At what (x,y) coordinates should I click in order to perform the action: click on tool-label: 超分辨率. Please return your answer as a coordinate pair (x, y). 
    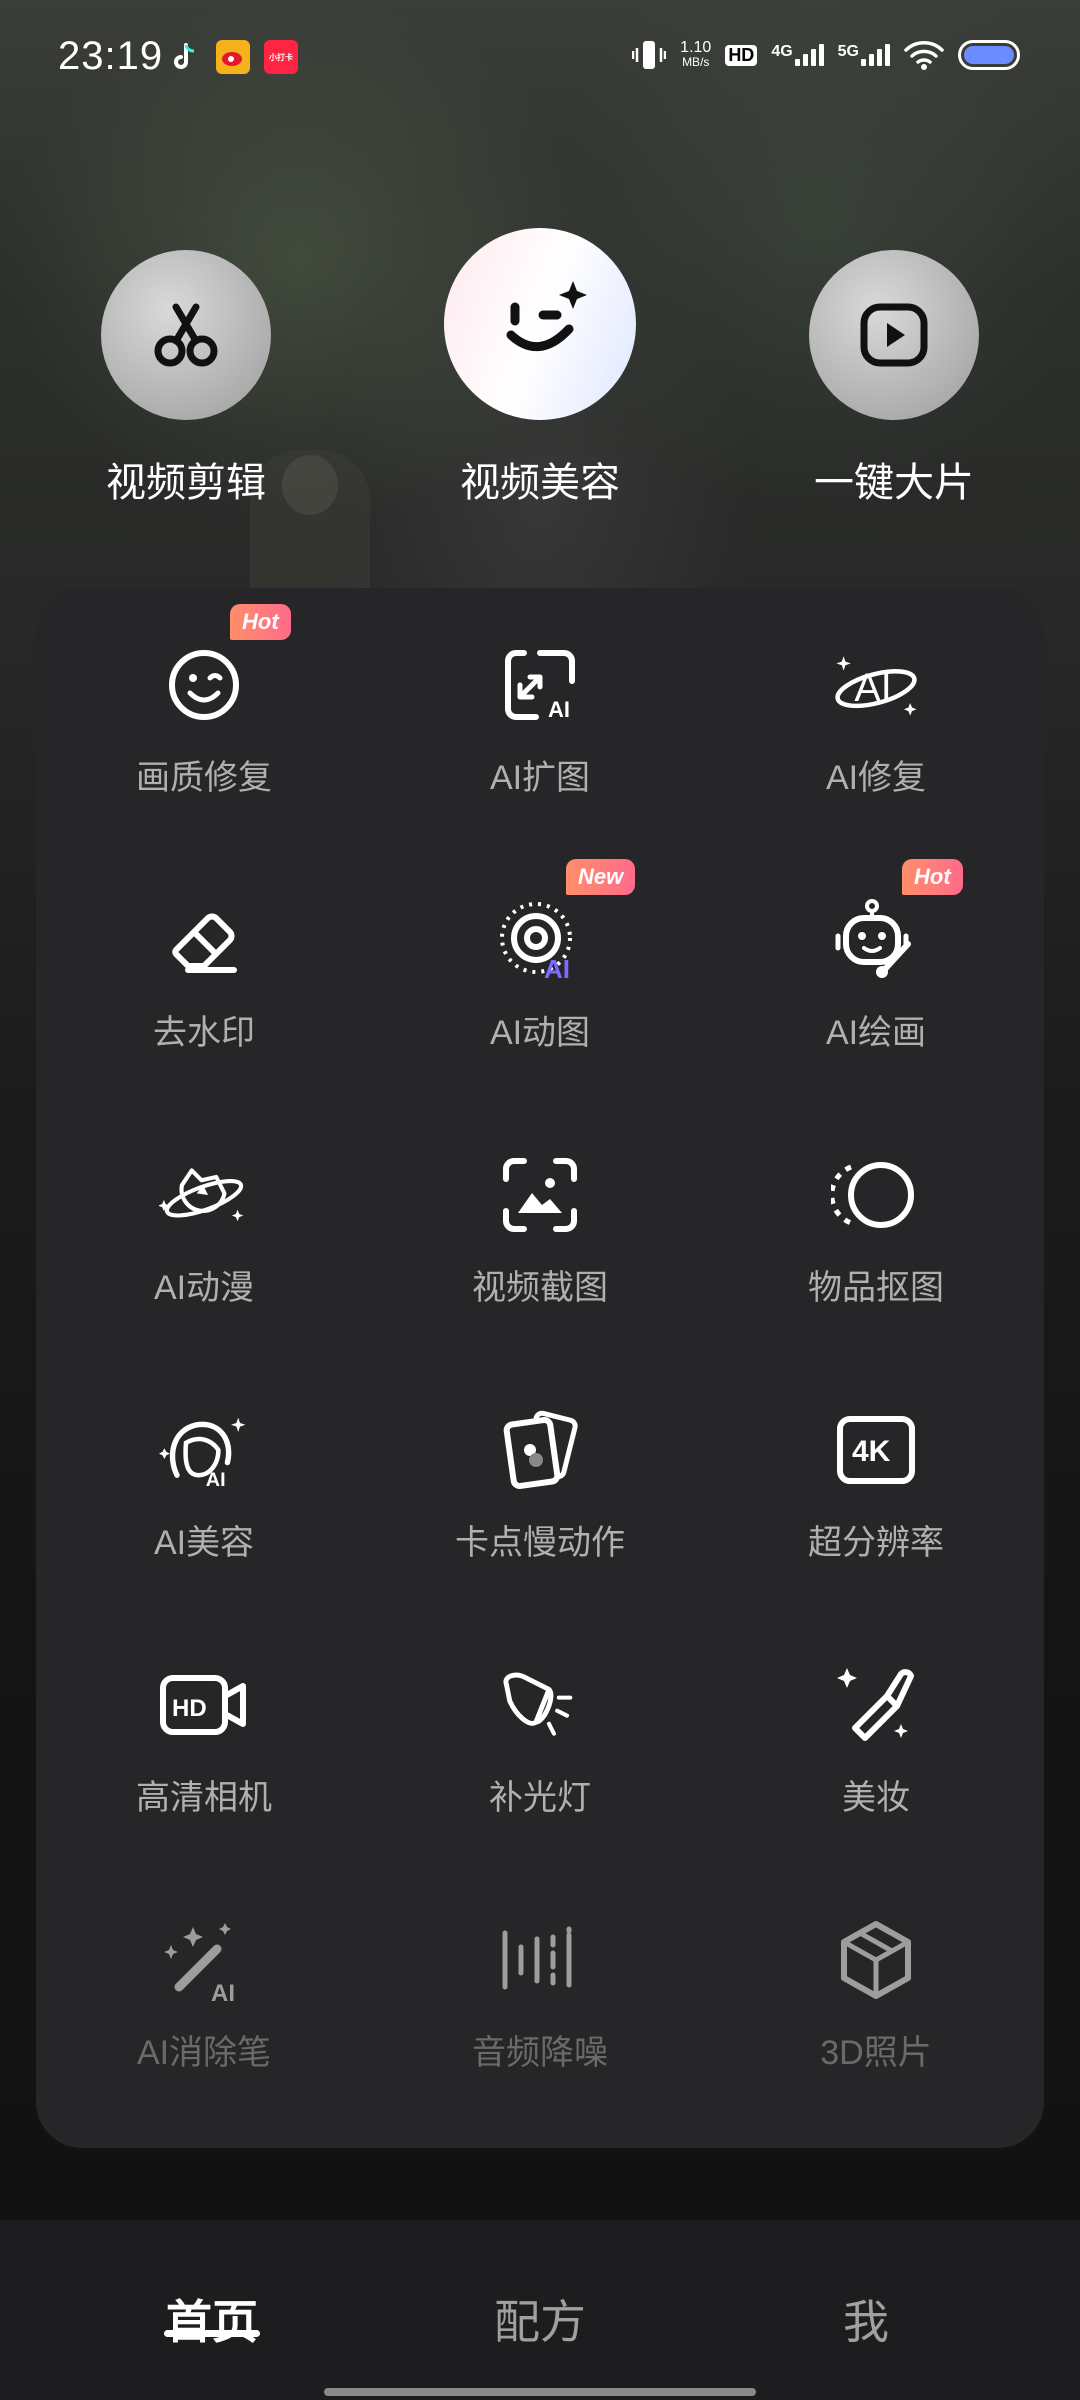
    Looking at the image, I should click on (876, 1543).